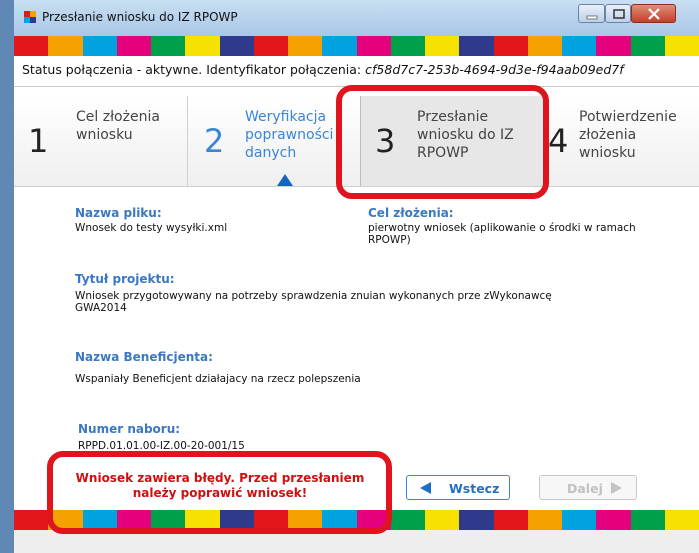 This screenshot has height=553, width=699. What do you see at coordinates (38, 141) in the screenshot?
I see `step-number: 1` at bounding box center [38, 141].